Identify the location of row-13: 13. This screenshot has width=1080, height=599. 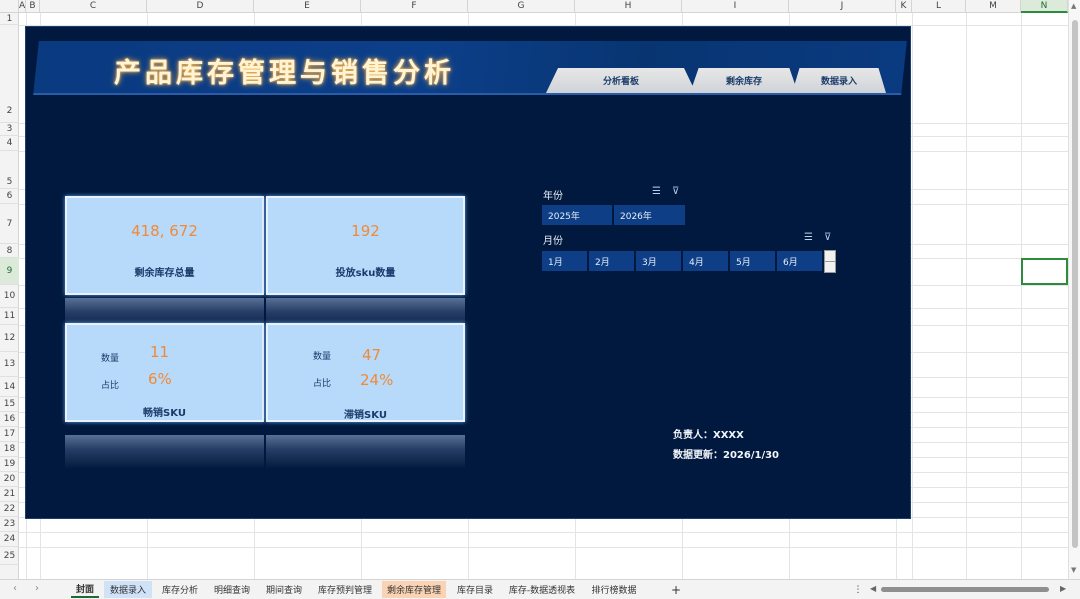
(9, 364).